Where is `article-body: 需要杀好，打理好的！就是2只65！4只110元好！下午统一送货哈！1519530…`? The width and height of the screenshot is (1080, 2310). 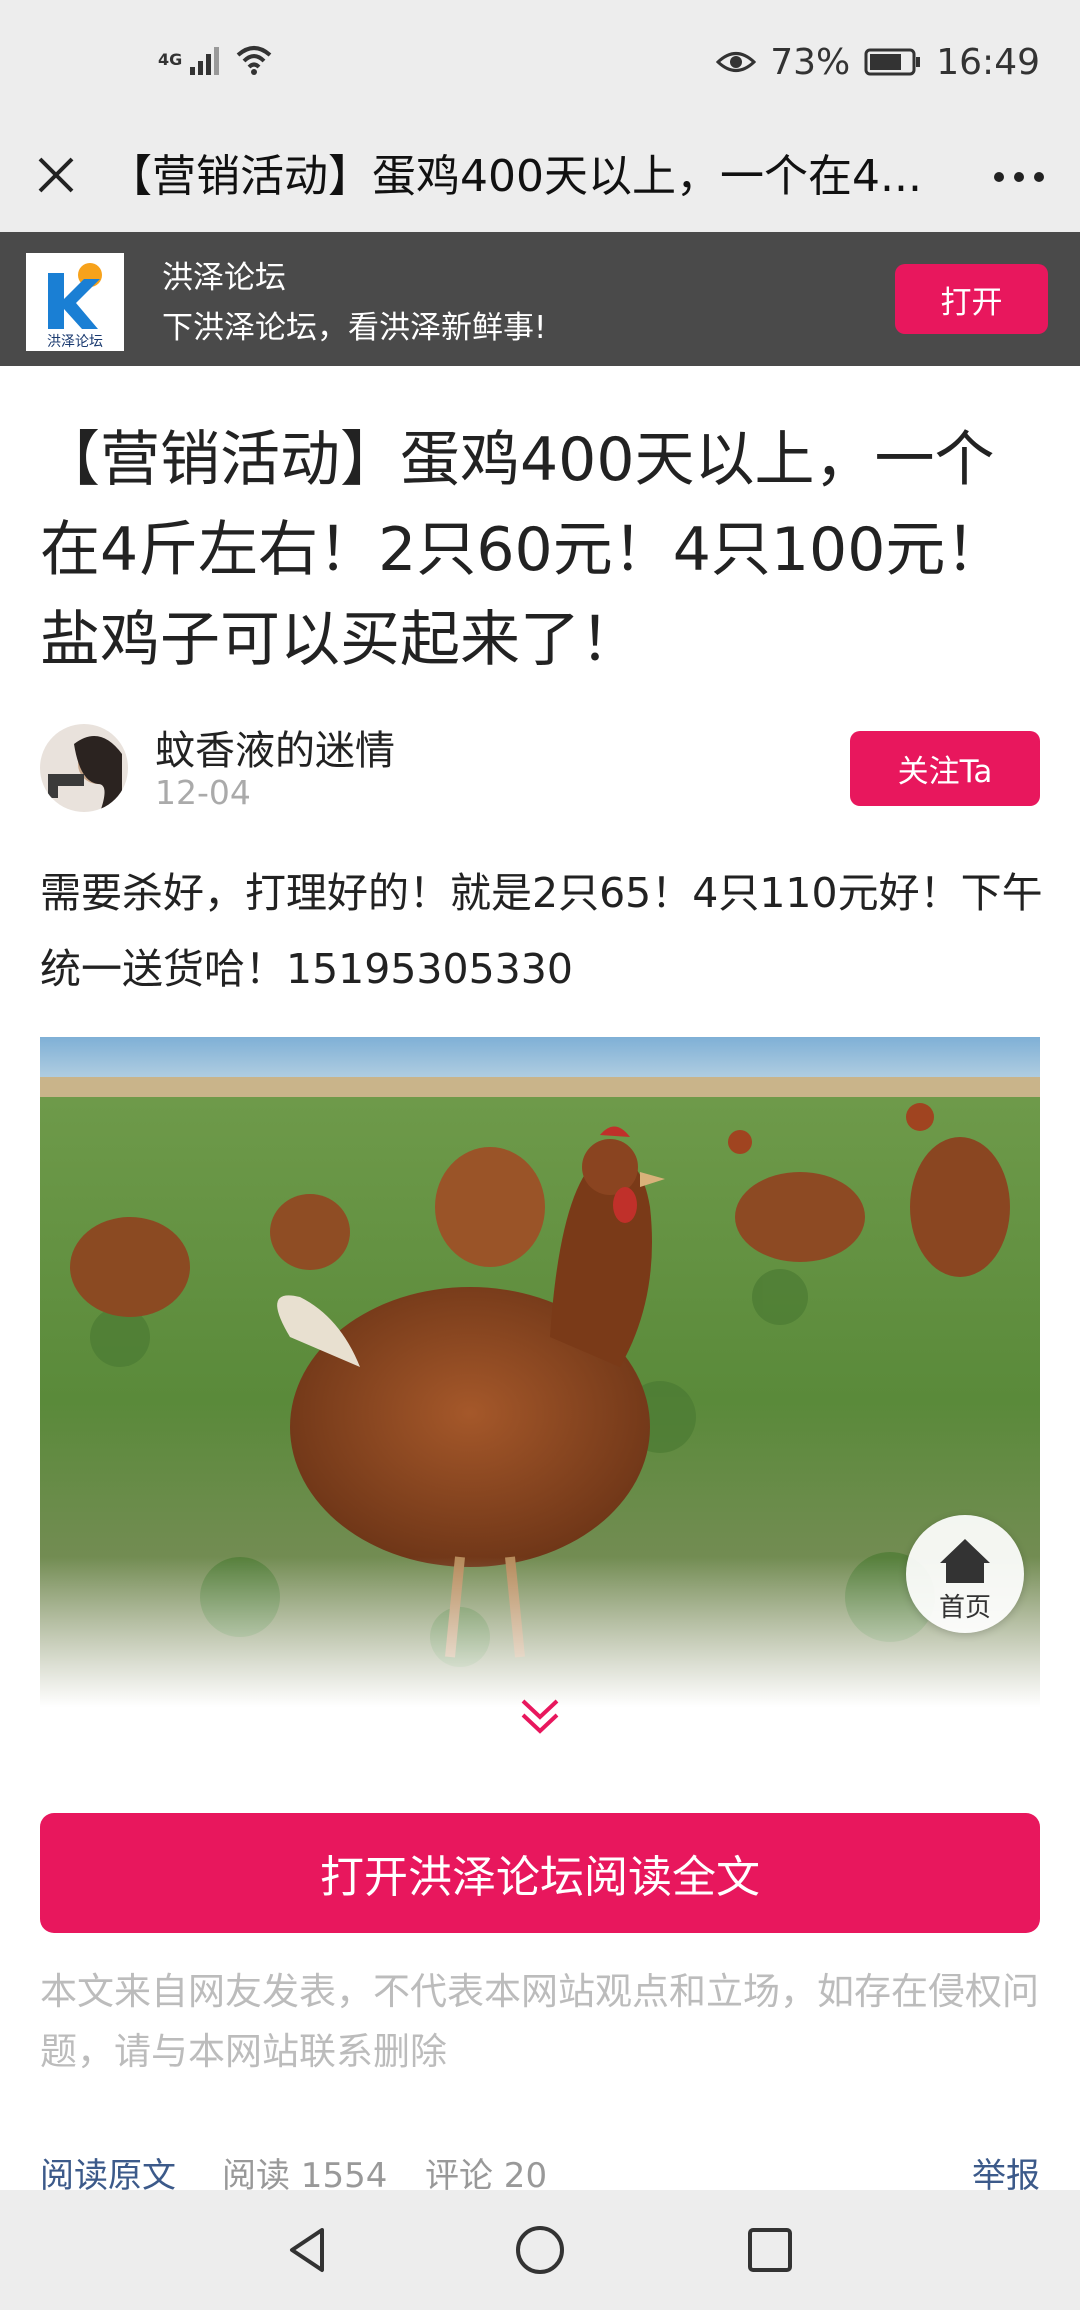 article-body: 需要杀好，打理好的！就是2只65！4只110元好！下午统一送货哈！1519530… is located at coordinates (541, 931).